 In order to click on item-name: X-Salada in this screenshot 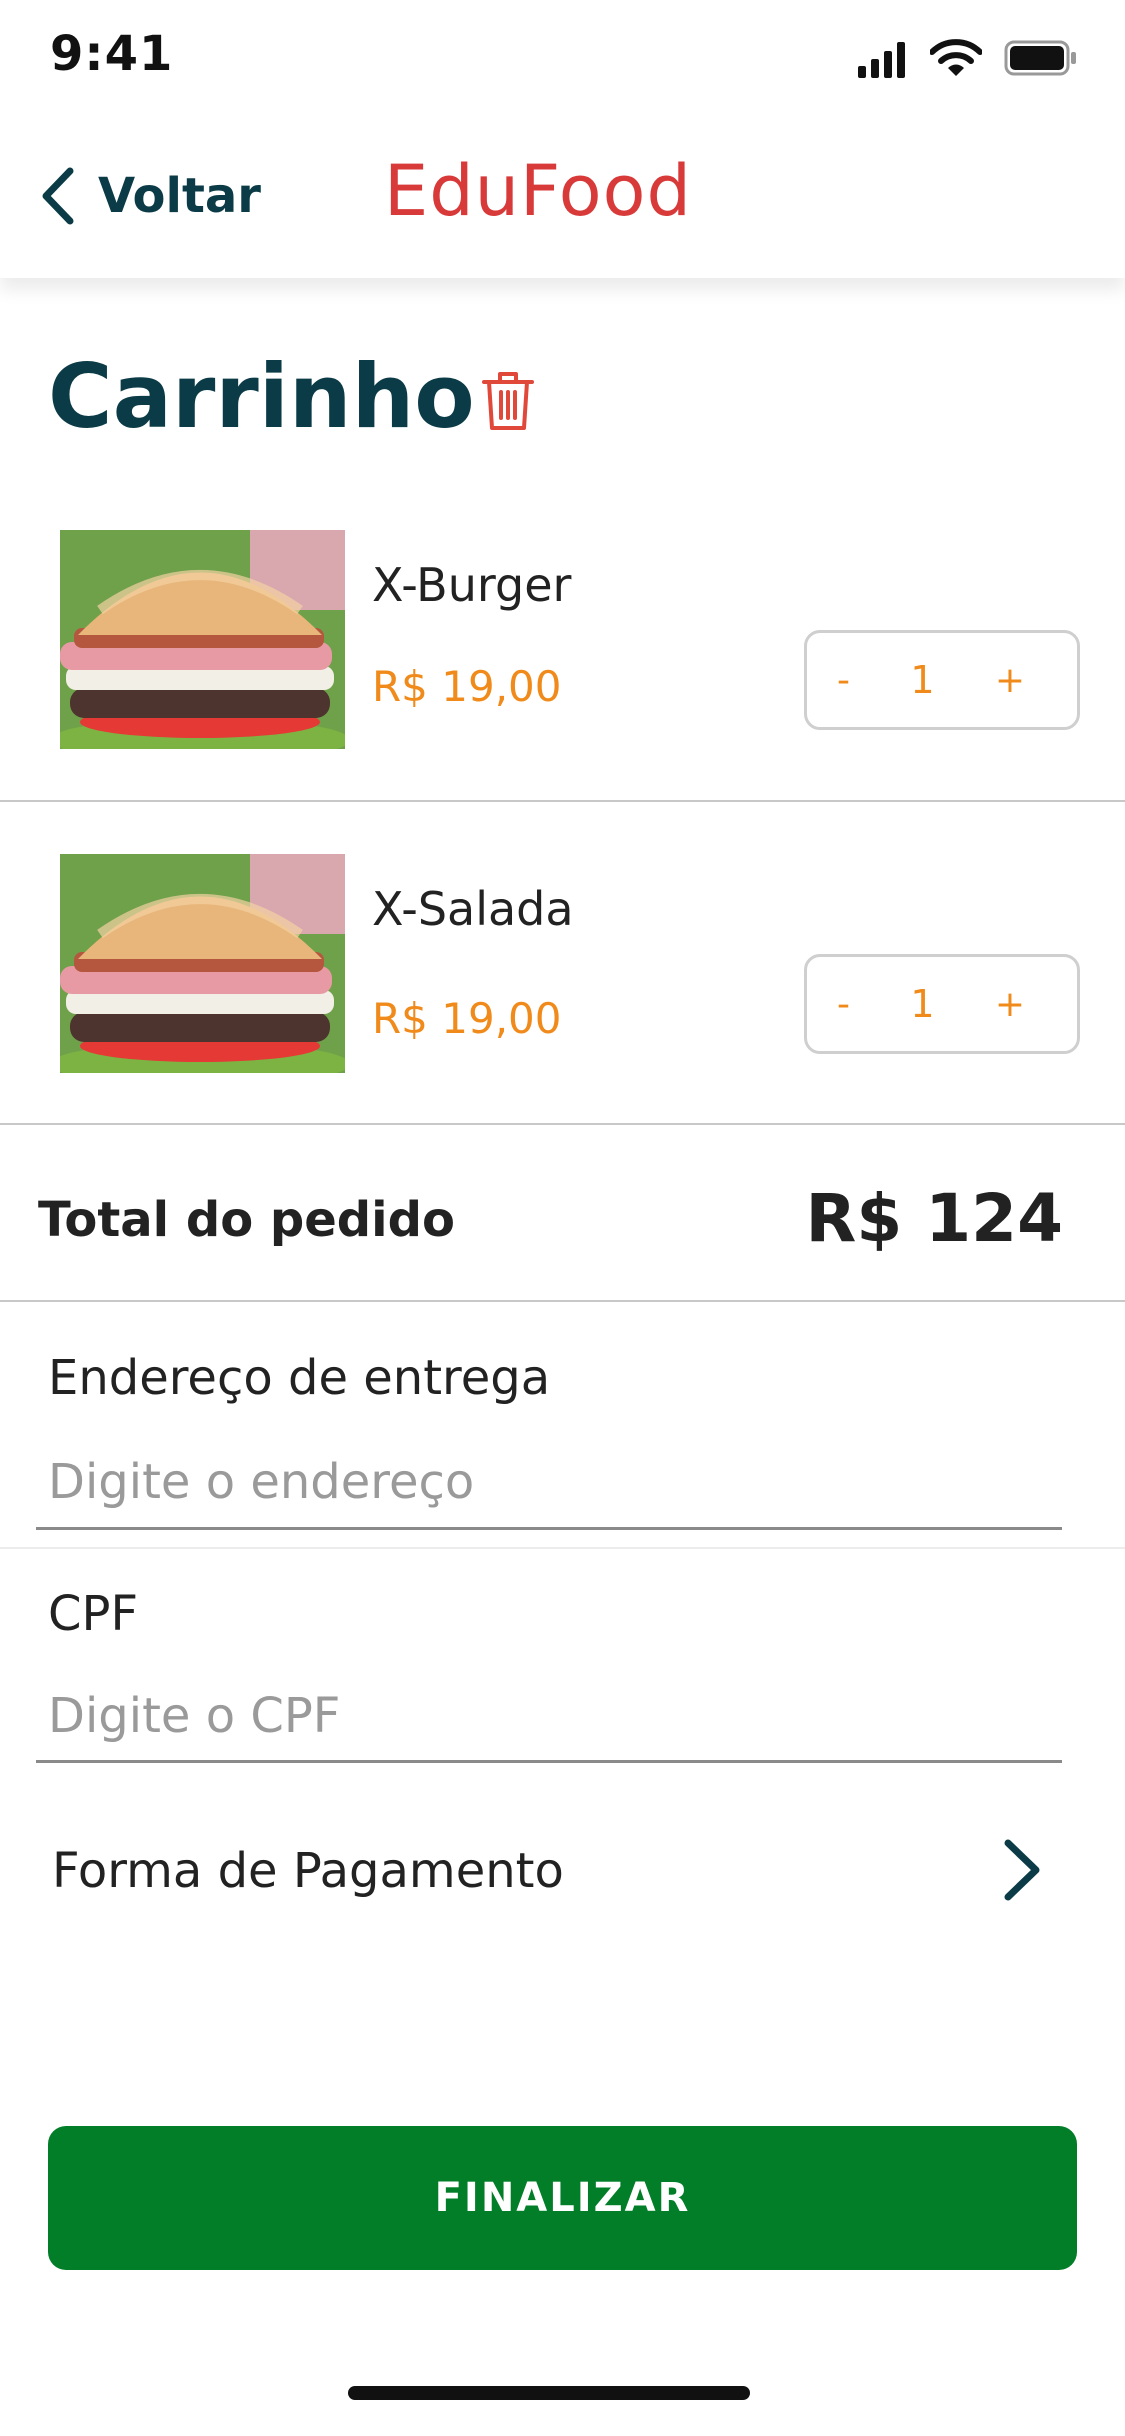, I will do `click(473, 909)`.